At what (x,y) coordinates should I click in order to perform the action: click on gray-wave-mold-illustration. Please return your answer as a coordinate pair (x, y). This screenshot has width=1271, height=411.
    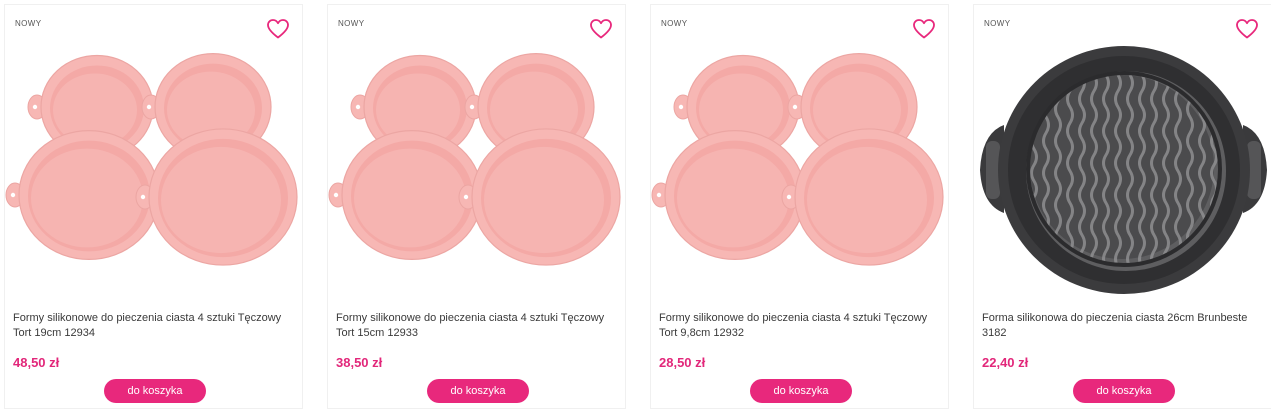
    Looking at the image, I should click on (1123, 170).